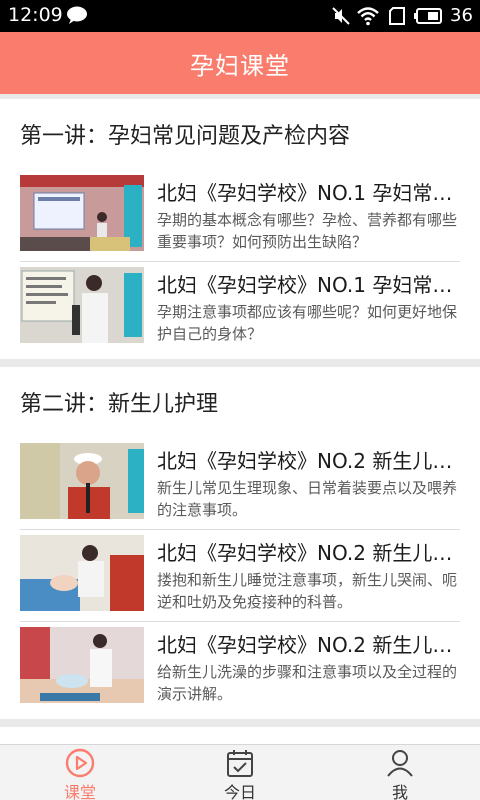 The width and height of the screenshot is (480, 800). What do you see at coordinates (368, 16) in the screenshot?
I see `wifi-icon` at bounding box center [368, 16].